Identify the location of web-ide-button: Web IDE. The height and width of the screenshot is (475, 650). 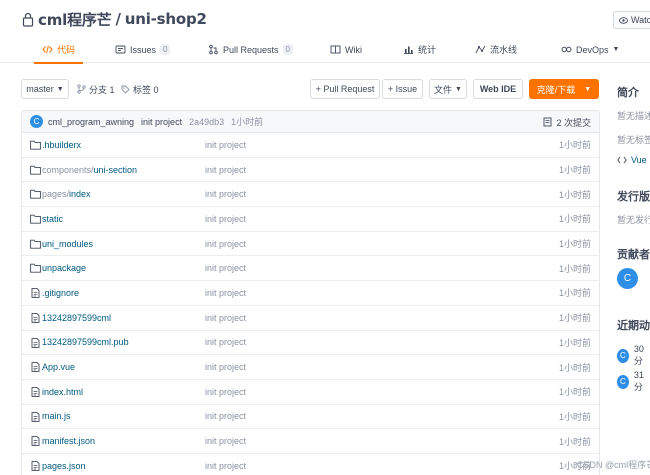
(498, 89).